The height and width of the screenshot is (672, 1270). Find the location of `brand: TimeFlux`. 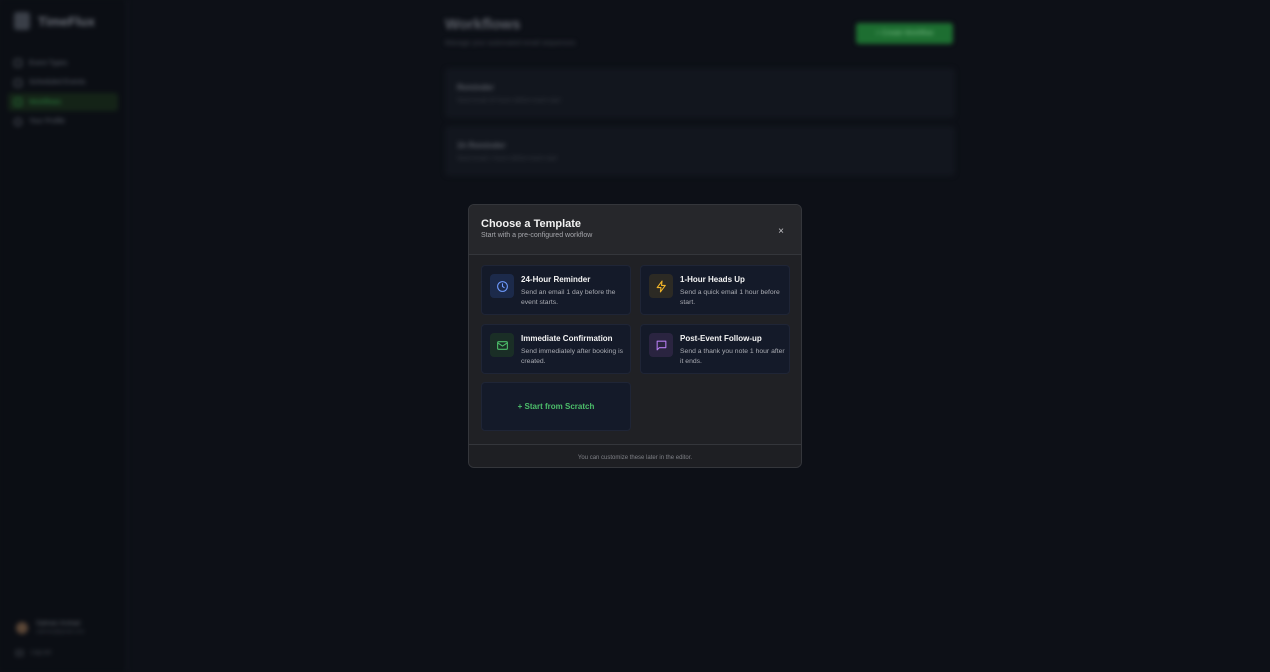

brand: TimeFlux is located at coordinates (54, 21).